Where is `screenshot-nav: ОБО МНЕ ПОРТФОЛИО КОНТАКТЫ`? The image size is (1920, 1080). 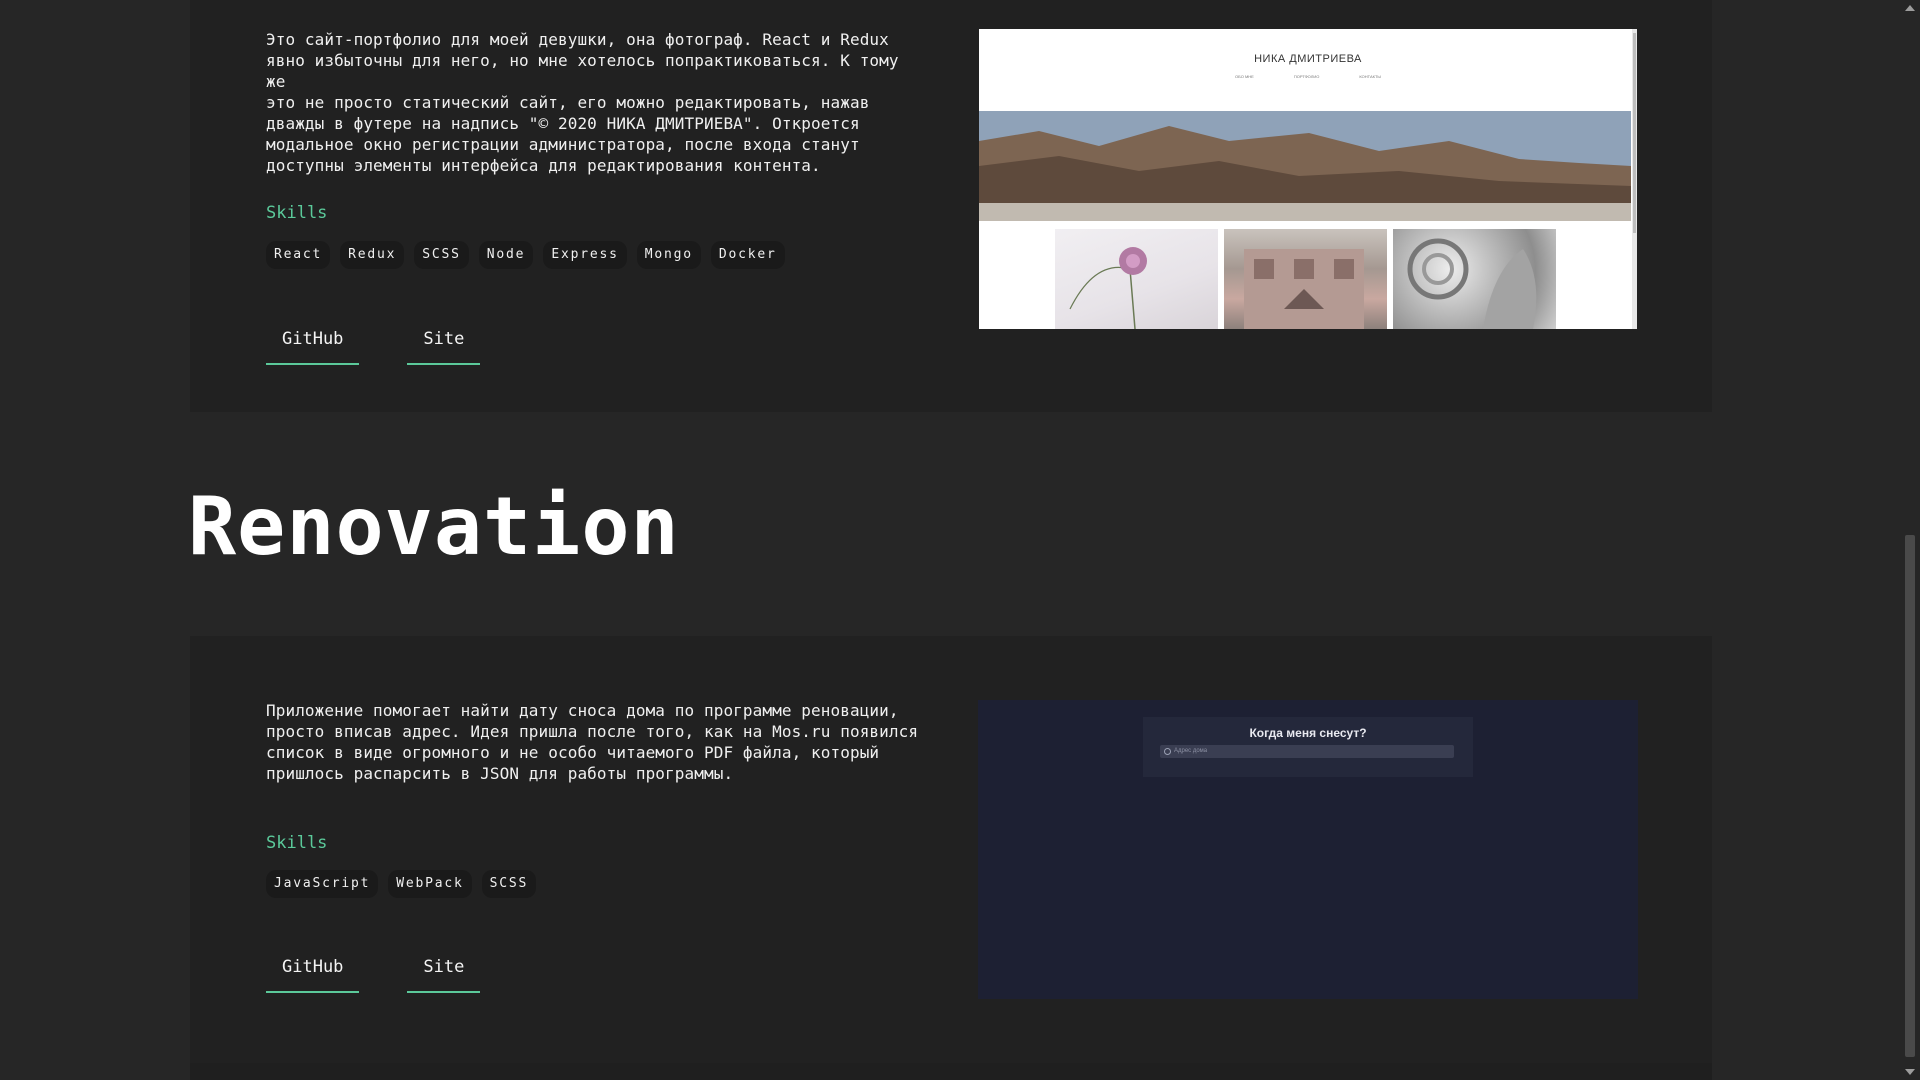 screenshot-nav: ОБО МНЕ ПОРТФОЛИО КОНТАКТЫ is located at coordinates (1308, 76).